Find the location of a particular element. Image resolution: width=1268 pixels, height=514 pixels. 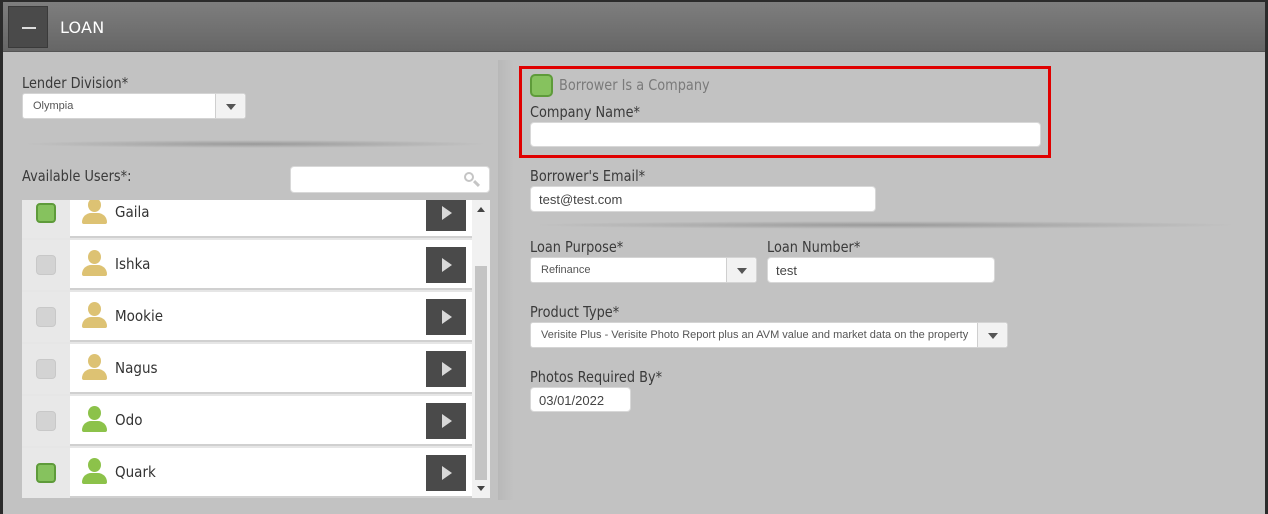

lender-division-value: Olympia is located at coordinates (53, 106).